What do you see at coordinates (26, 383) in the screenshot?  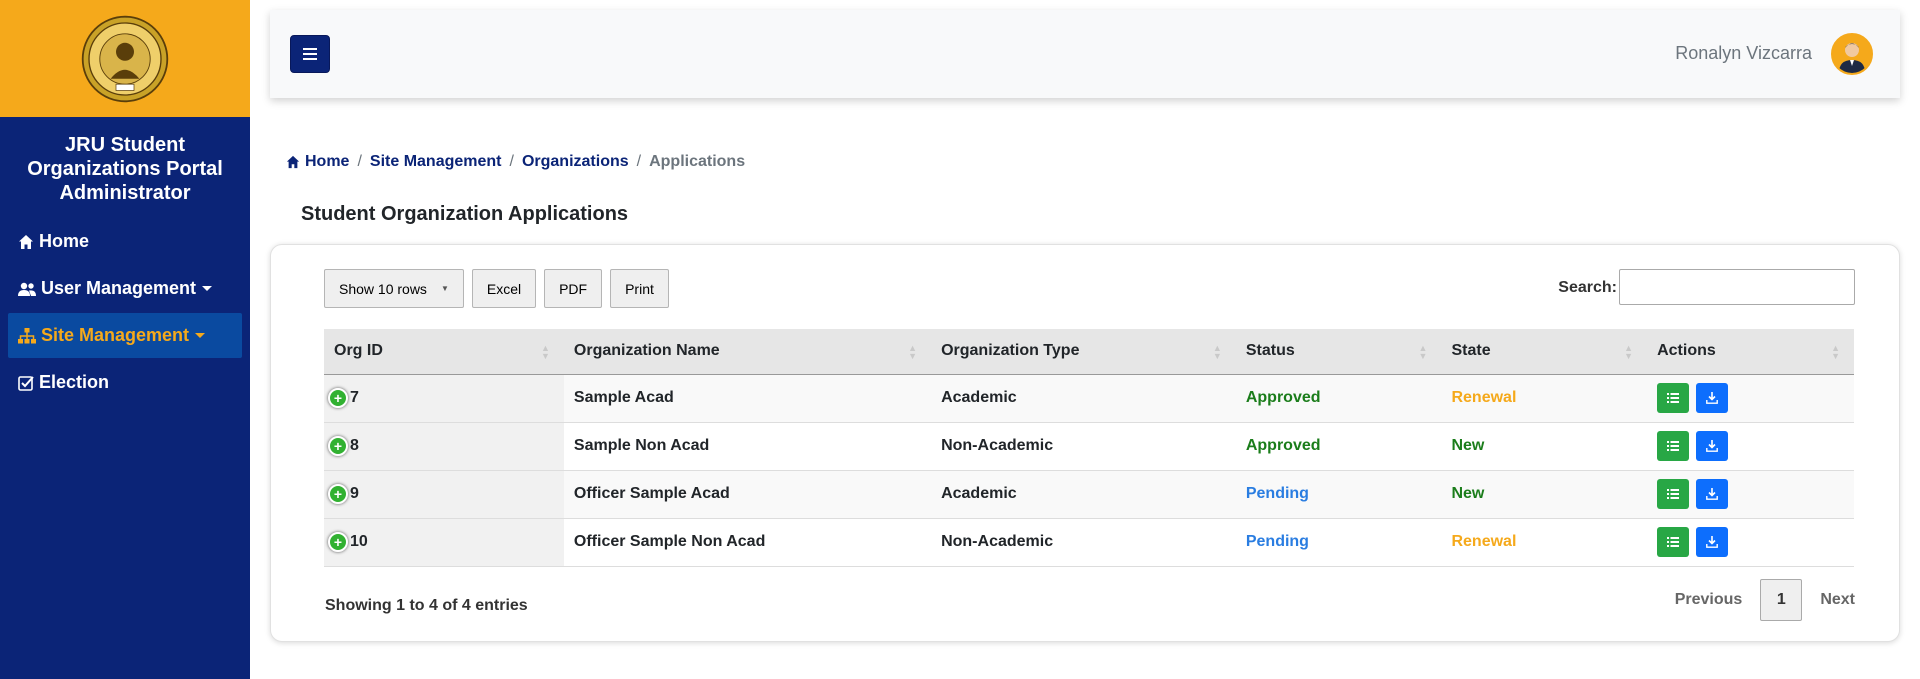 I see `checkbox-icon` at bounding box center [26, 383].